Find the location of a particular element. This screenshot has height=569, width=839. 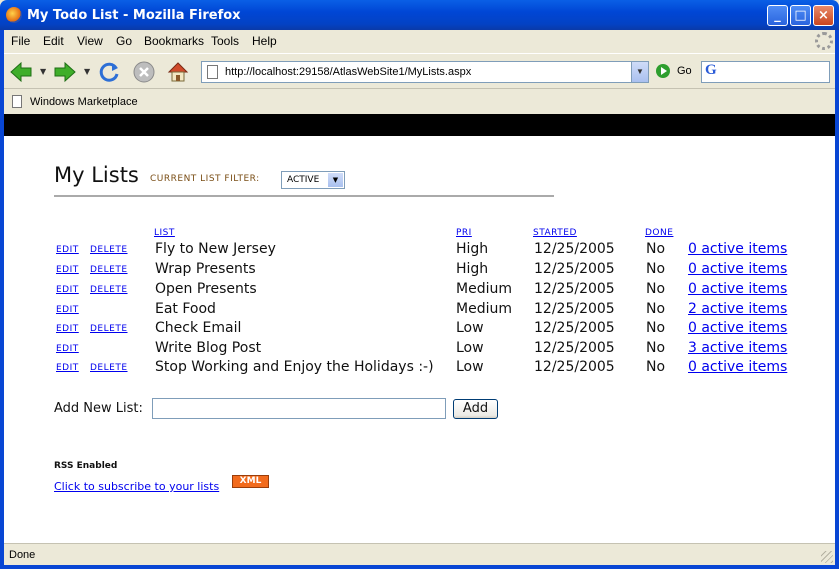

list-name: Check Email is located at coordinates (198, 328).